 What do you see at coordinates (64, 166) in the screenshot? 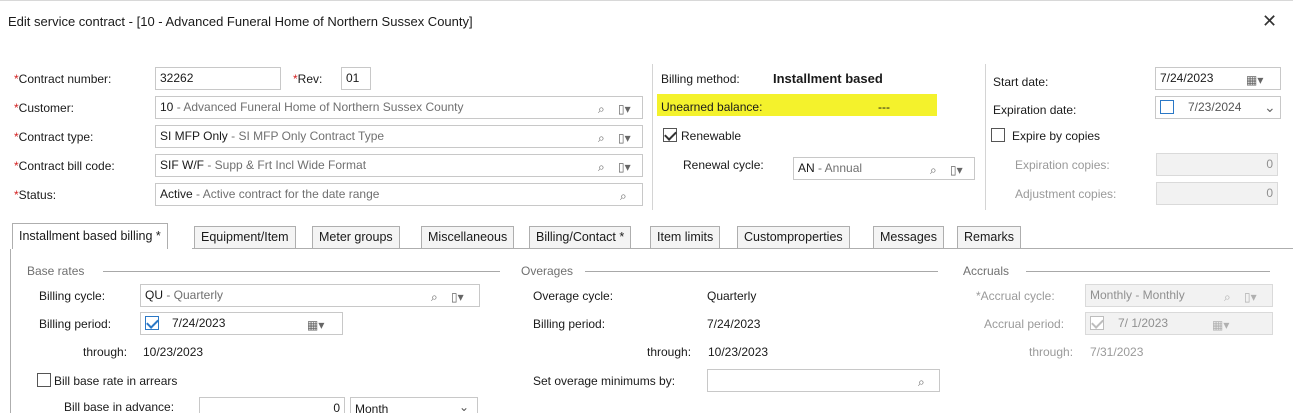
I see `contract-bill-code-label: *Contract bill code:` at bounding box center [64, 166].